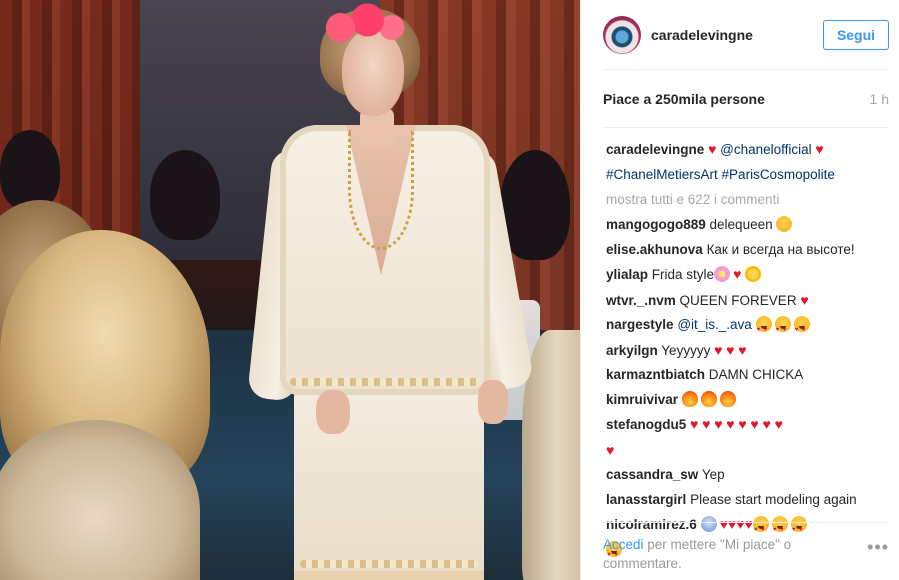 The width and height of the screenshot is (899, 580). I want to click on post-time: 1 h, so click(879, 99).